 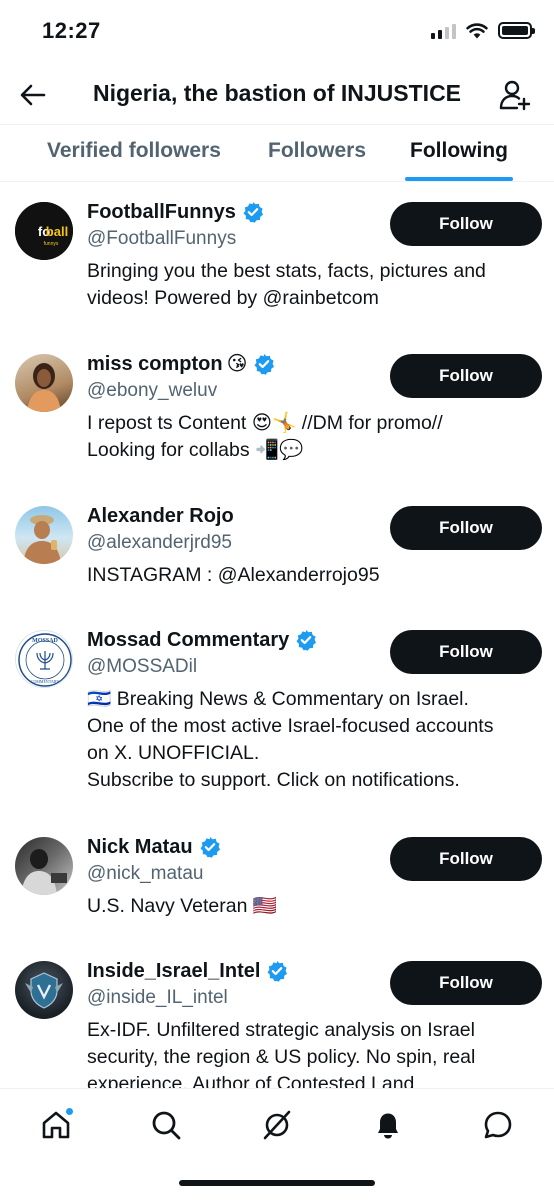 I want to click on add-user-button, so click(x=515, y=95).